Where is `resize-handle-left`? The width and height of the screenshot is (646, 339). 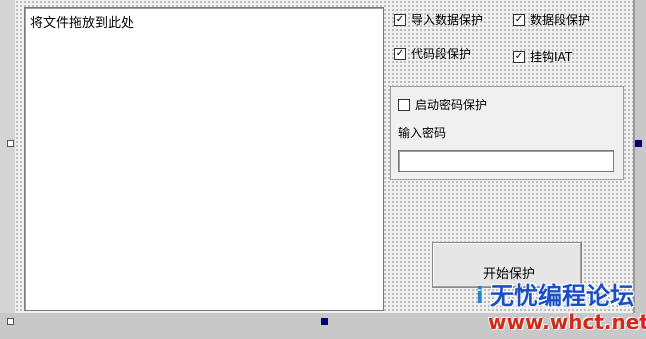
resize-handle-left is located at coordinates (10, 143).